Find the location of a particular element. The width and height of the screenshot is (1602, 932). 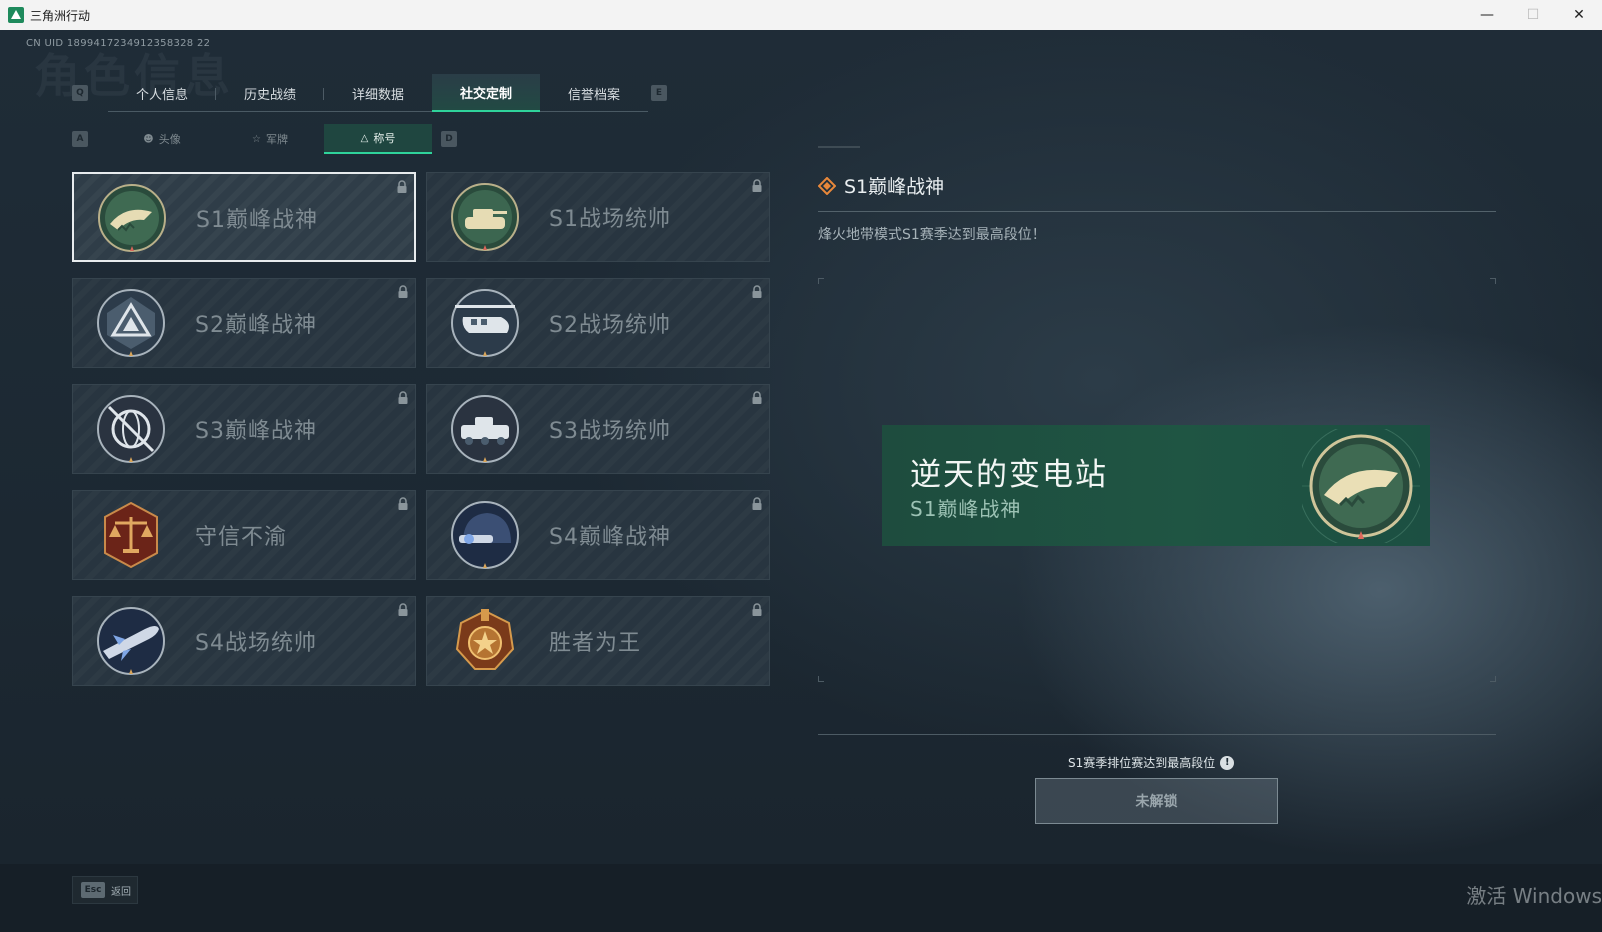

detail-decoration is located at coordinates (839, 147).